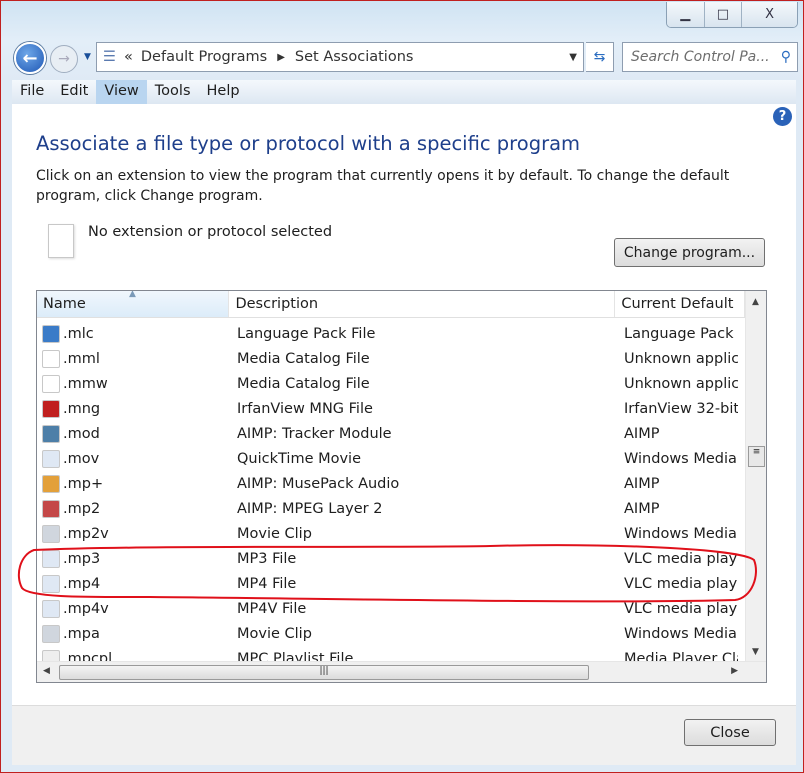 The width and height of the screenshot is (804, 773). What do you see at coordinates (86, 533) in the screenshot?
I see `extension-label: .mp2v` at bounding box center [86, 533].